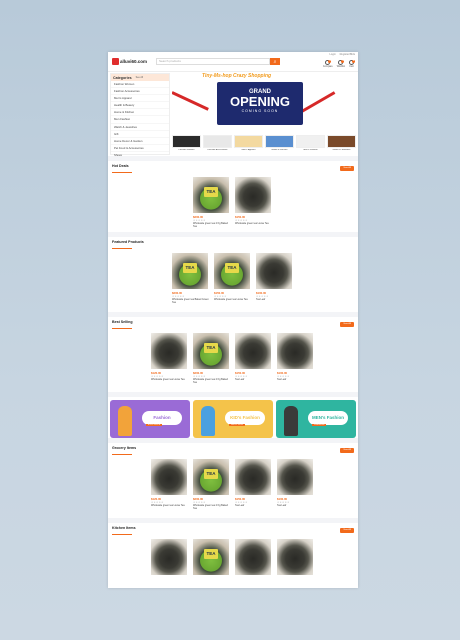 This screenshot has height=640, width=460. What do you see at coordinates (186, 143) in the screenshot?
I see `category-thumb: Fashion Women` at bounding box center [186, 143].